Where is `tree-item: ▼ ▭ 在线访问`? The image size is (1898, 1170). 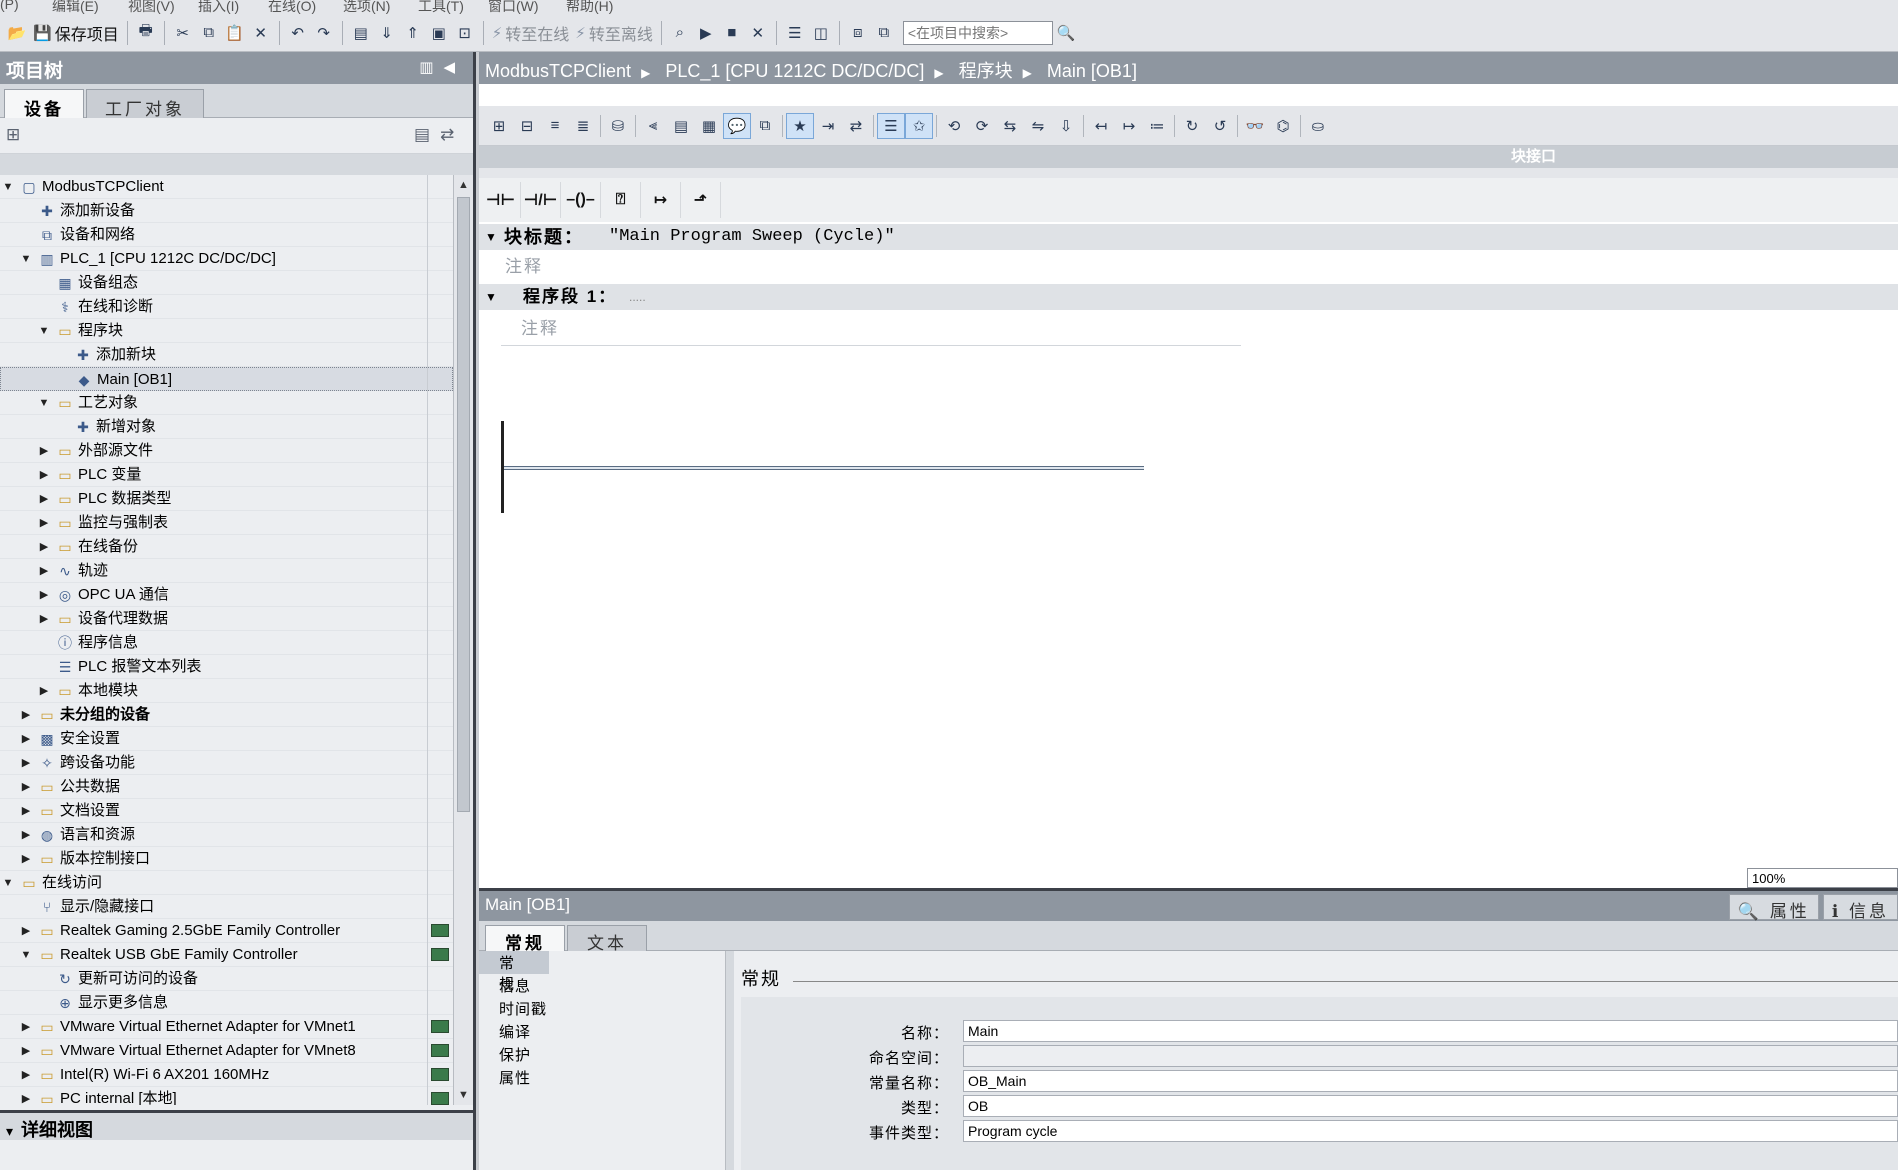 tree-item: ▼ ▭ 在线访问 is located at coordinates (226, 883).